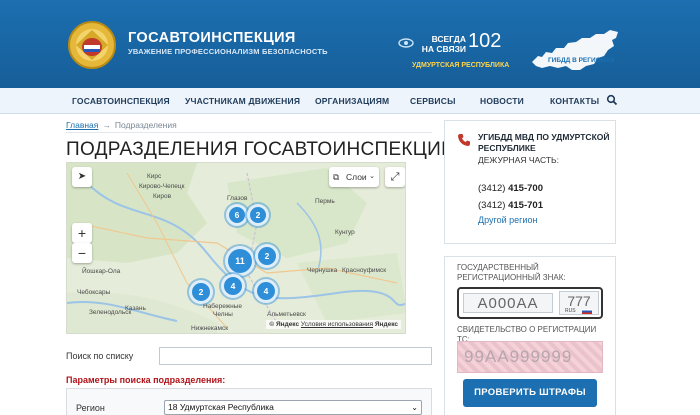  I want to click on map-city-label: Кирово-Чепецк, so click(162, 186).